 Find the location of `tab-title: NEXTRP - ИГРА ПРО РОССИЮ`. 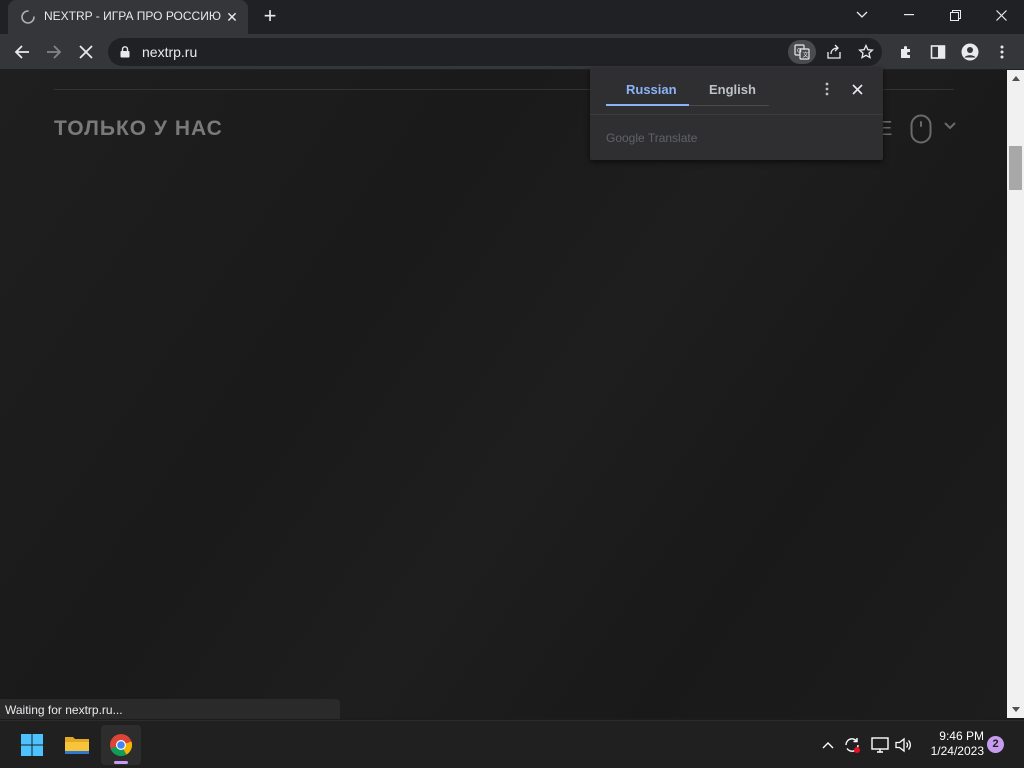

tab-title: NEXTRP - ИГРА ПРО РОССИЮ is located at coordinates (132, 16).